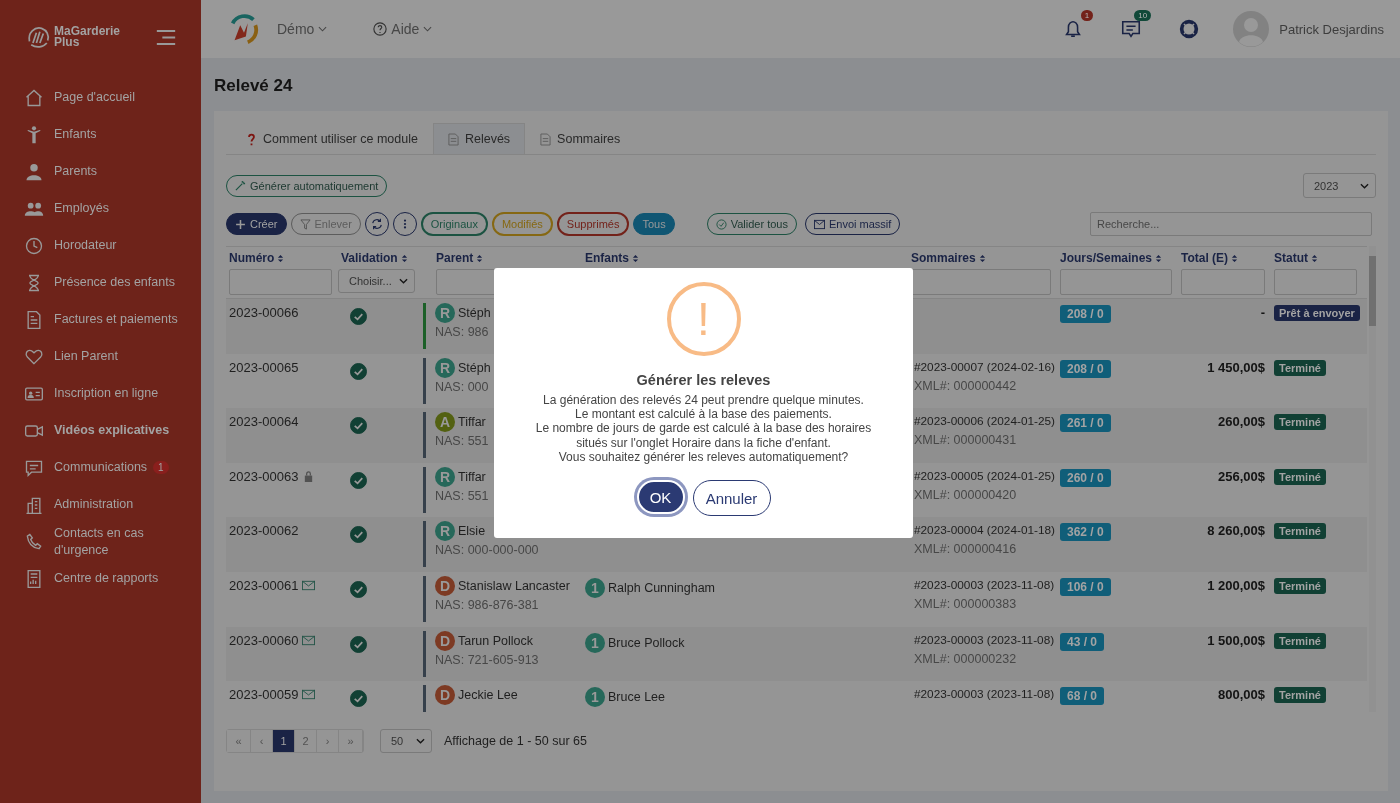 This screenshot has height=803, width=1400. What do you see at coordinates (100, 541) in the screenshot?
I see `sidebar-item: Contacts en cas d'urgence` at bounding box center [100, 541].